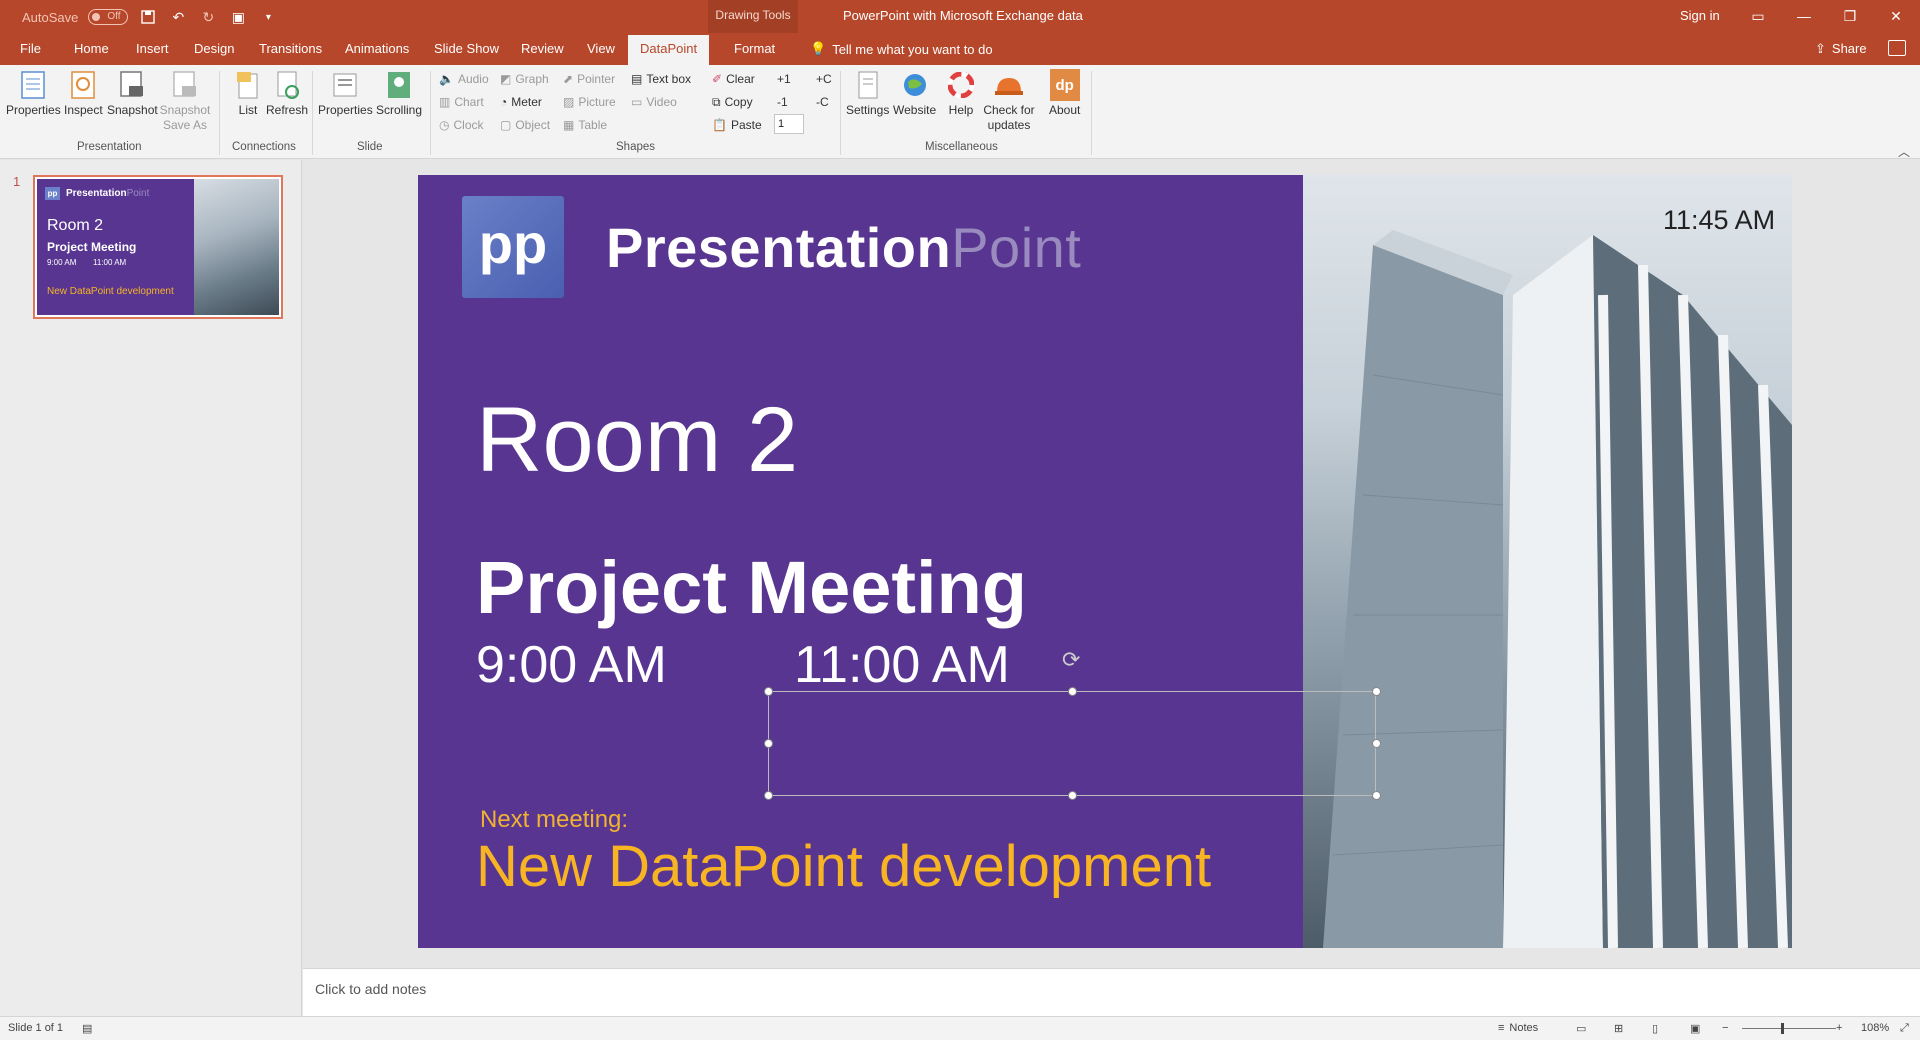  Describe the element at coordinates (461, 125) in the screenshot. I see `clock-button: ◷ Clock` at that location.